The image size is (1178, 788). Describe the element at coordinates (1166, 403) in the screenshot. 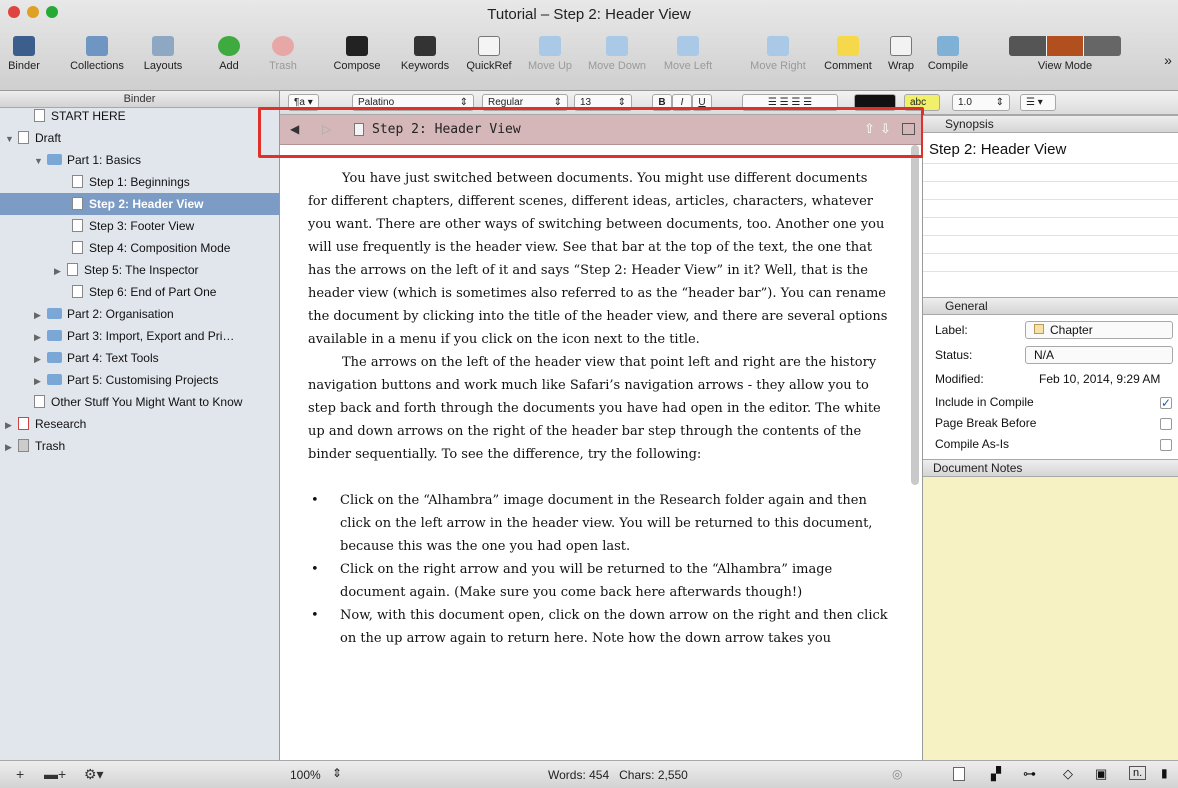

I see `include-in-compile-checkbox: ✓` at that location.